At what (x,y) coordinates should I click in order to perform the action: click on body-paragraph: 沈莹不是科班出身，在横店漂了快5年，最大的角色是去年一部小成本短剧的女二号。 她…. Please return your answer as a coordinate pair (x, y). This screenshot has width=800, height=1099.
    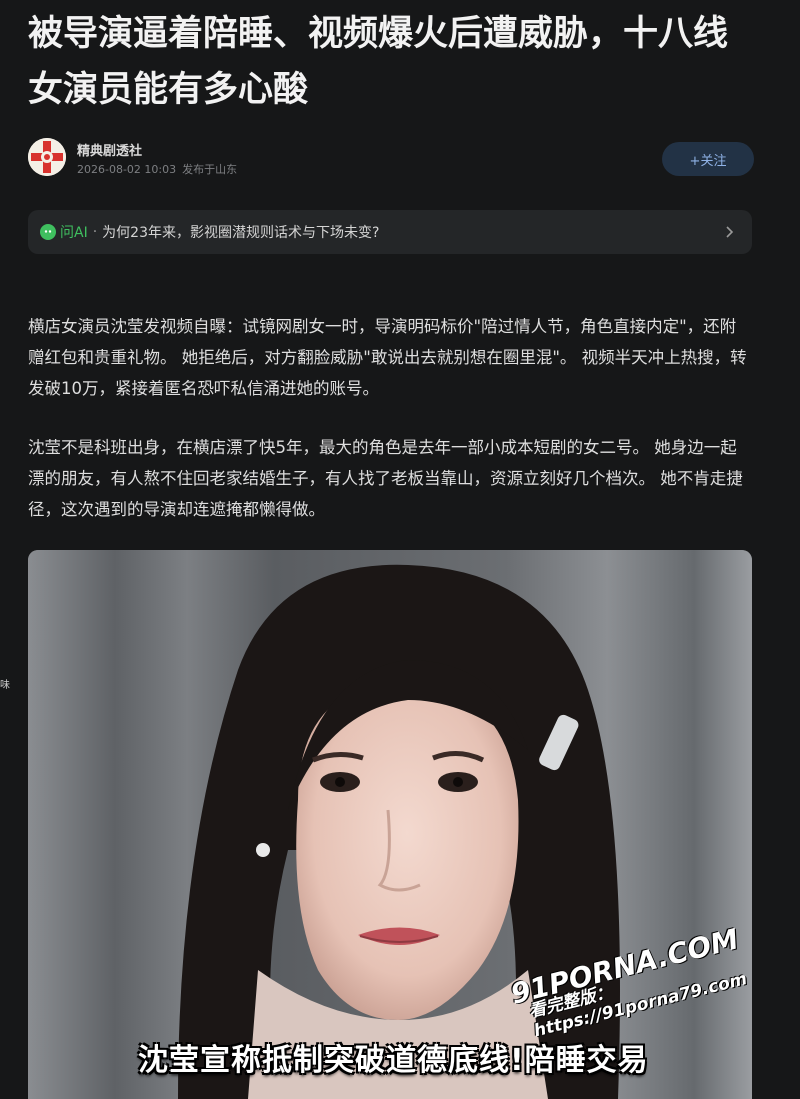
    Looking at the image, I should click on (385, 478).